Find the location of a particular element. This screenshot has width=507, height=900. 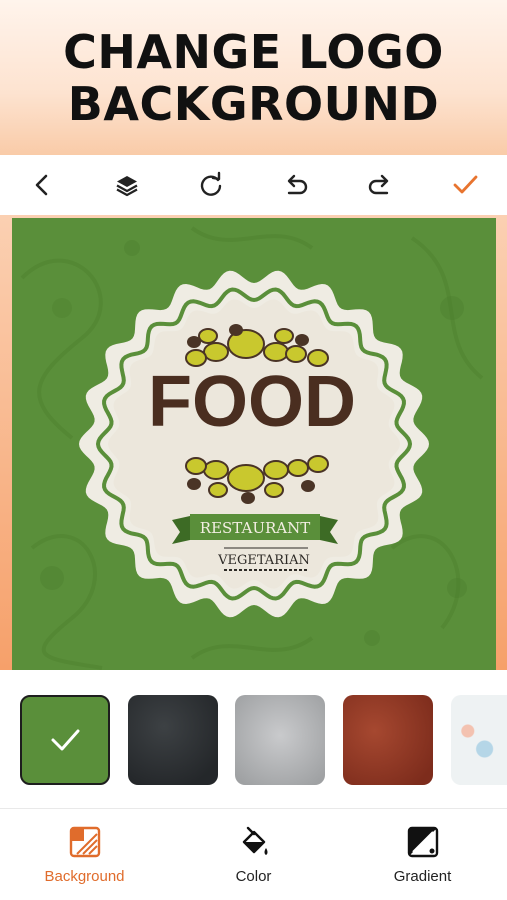

swatch-watercolor is located at coordinates (479, 740).